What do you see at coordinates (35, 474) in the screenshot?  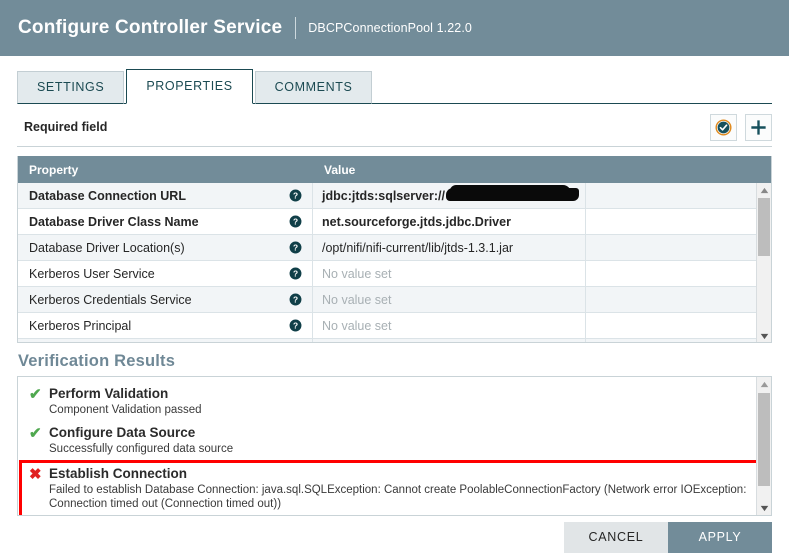 I see `error-x-icon: ✖` at bounding box center [35, 474].